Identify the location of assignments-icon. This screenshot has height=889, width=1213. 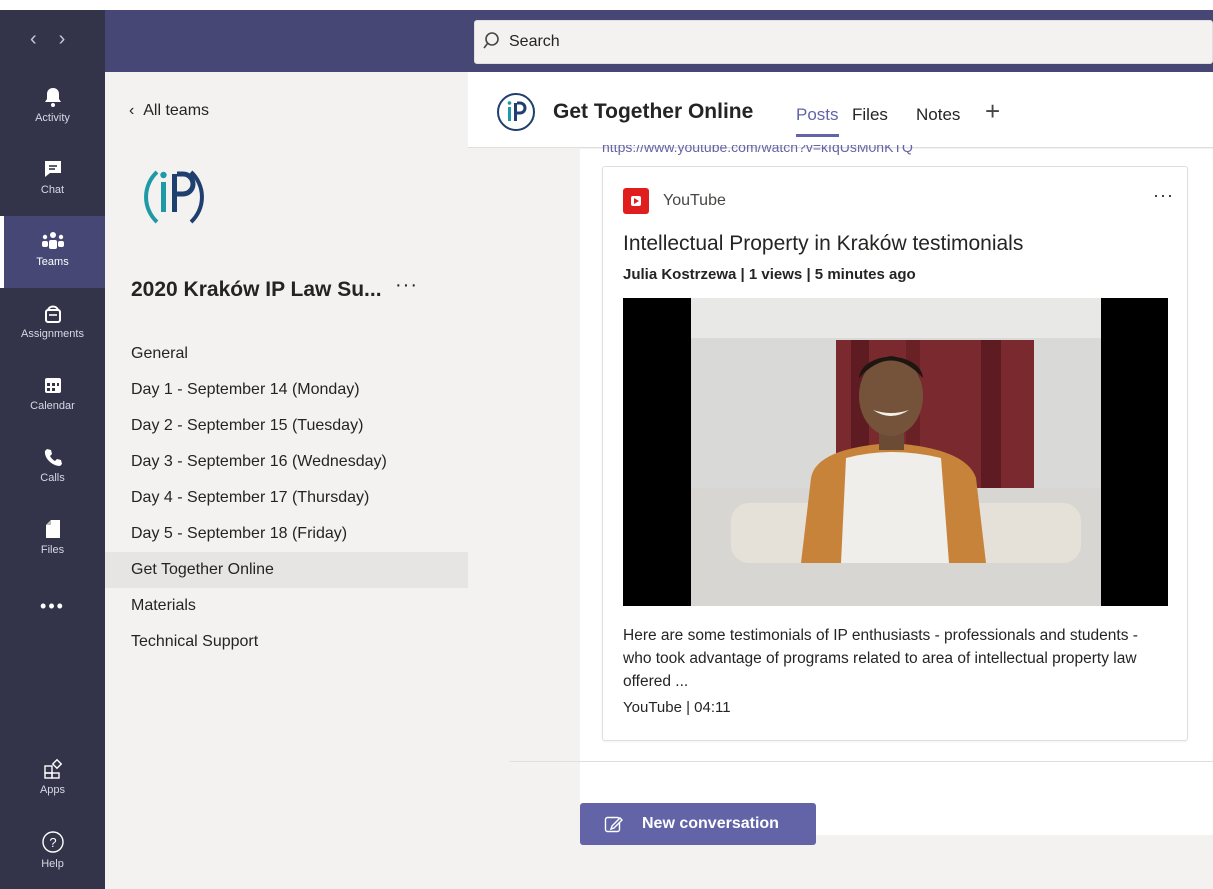
(52, 314).